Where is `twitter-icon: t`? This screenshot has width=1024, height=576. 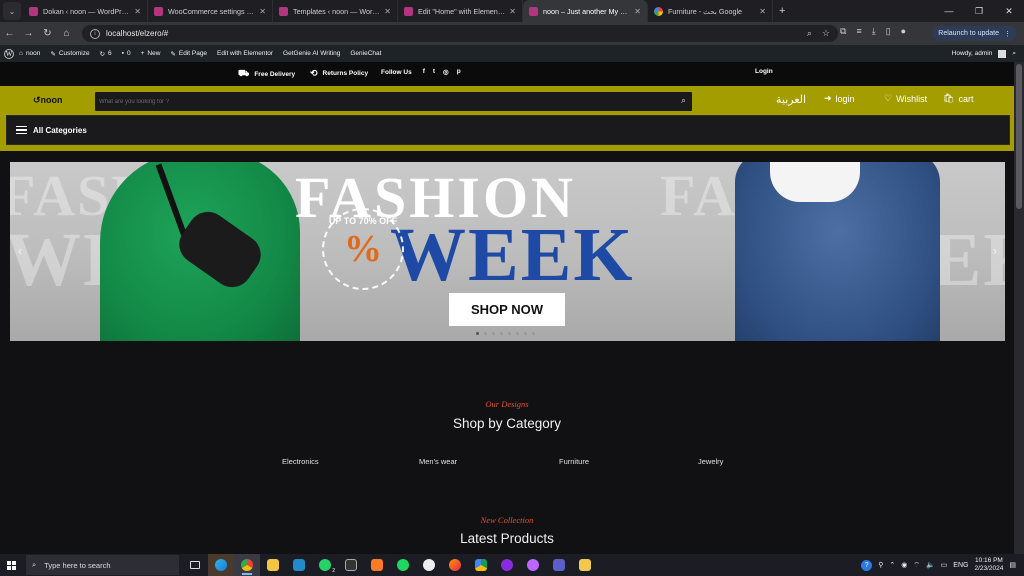 twitter-icon: t is located at coordinates (434, 72).